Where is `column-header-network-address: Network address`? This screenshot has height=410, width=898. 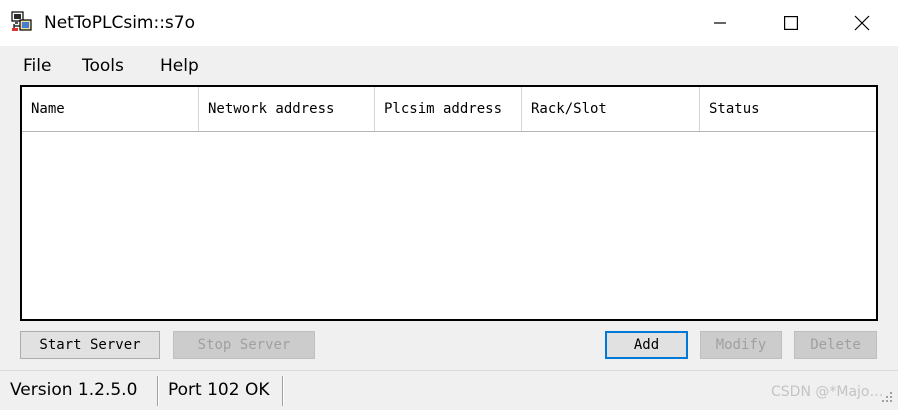 column-header-network-address: Network address is located at coordinates (287, 109).